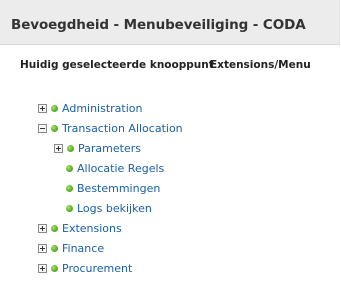 The height and width of the screenshot is (281, 341). I want to click on tree-item-label: Finance, so click(83, 248).